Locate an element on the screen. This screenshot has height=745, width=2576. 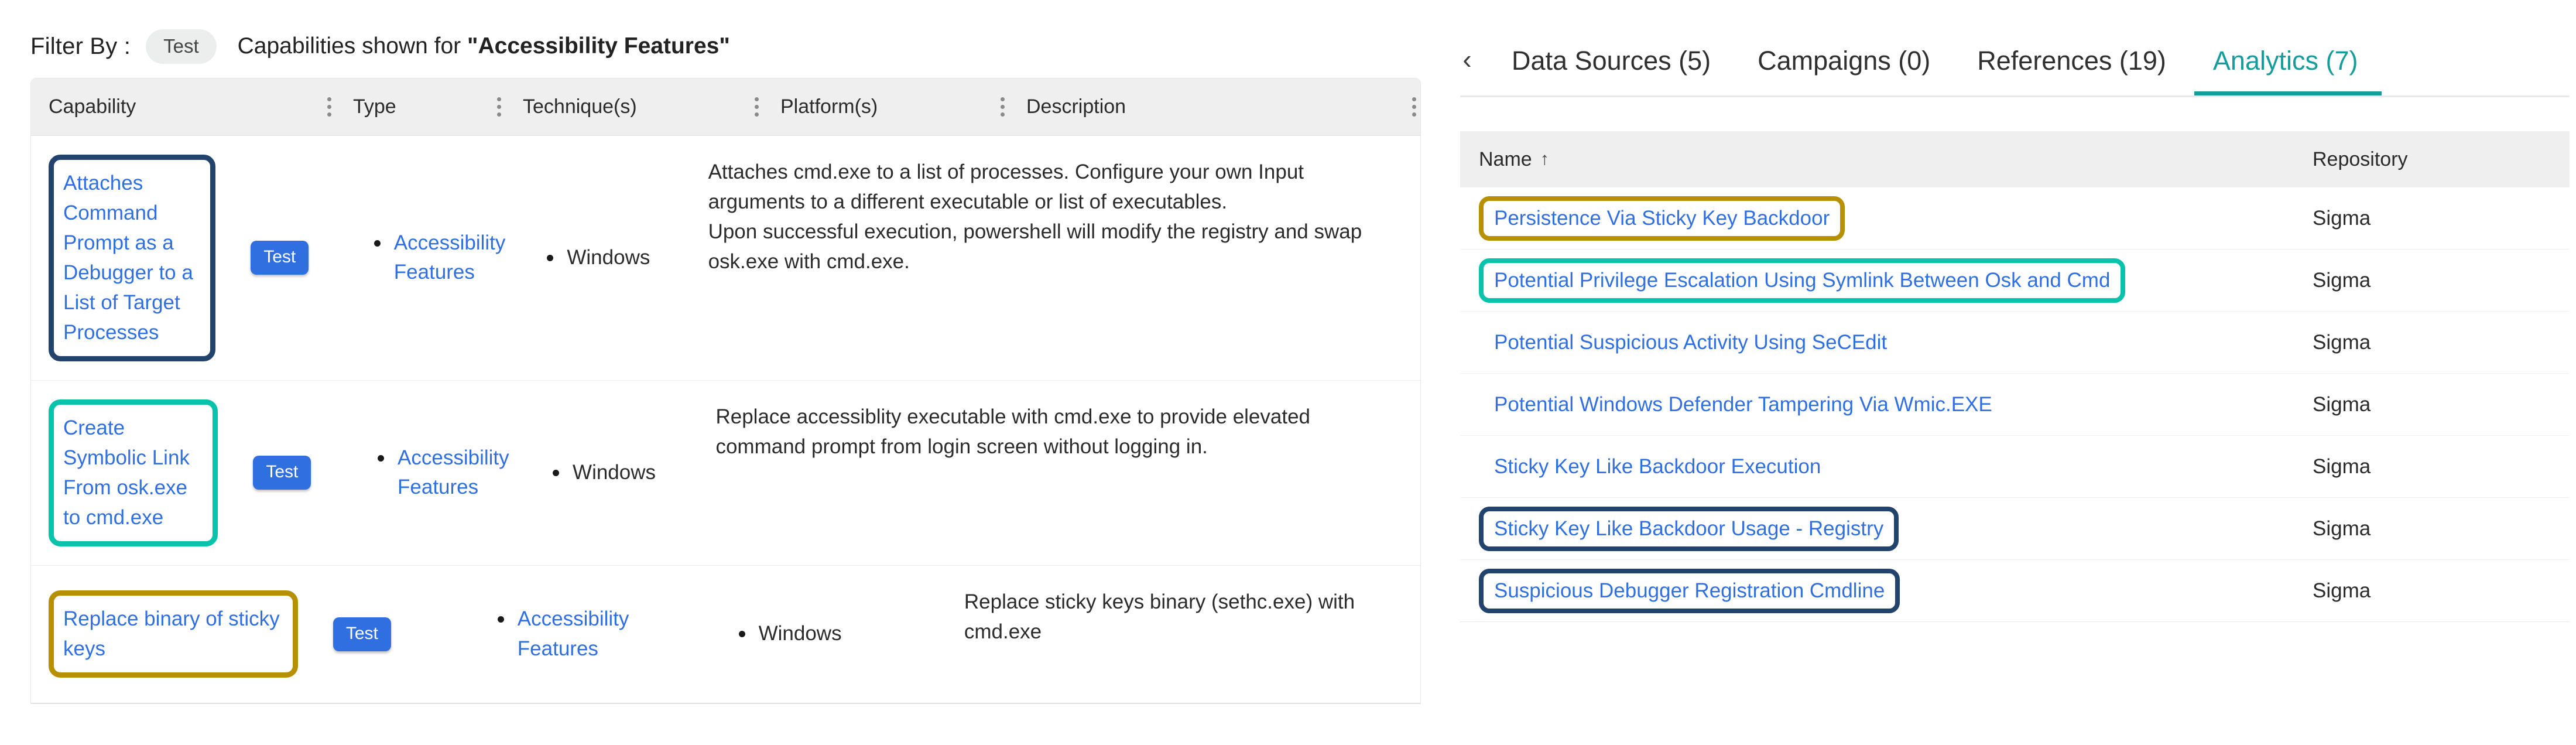
column-header-capability-label: Capability is located at coordinates (92, 106).